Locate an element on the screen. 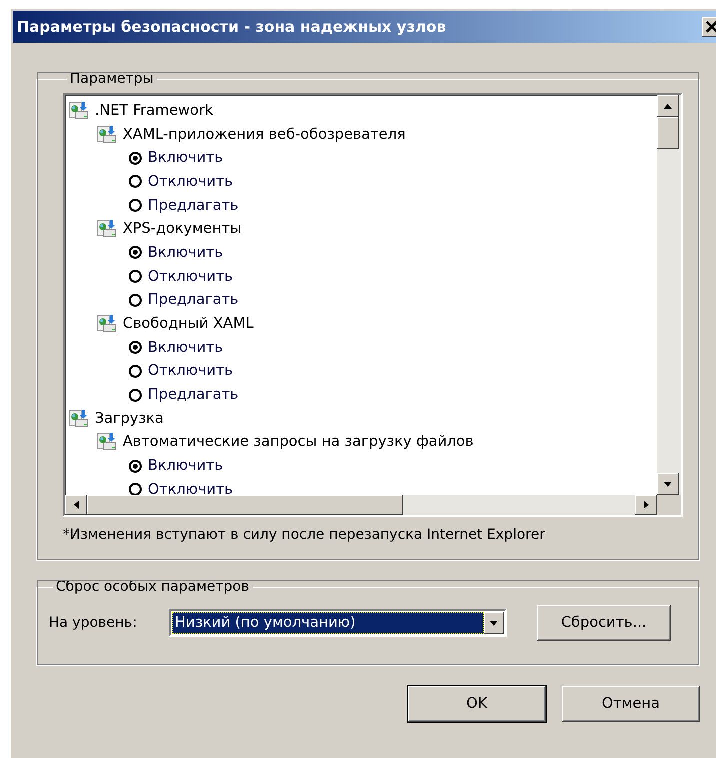  close-icon is located at coordinates (711, 27).